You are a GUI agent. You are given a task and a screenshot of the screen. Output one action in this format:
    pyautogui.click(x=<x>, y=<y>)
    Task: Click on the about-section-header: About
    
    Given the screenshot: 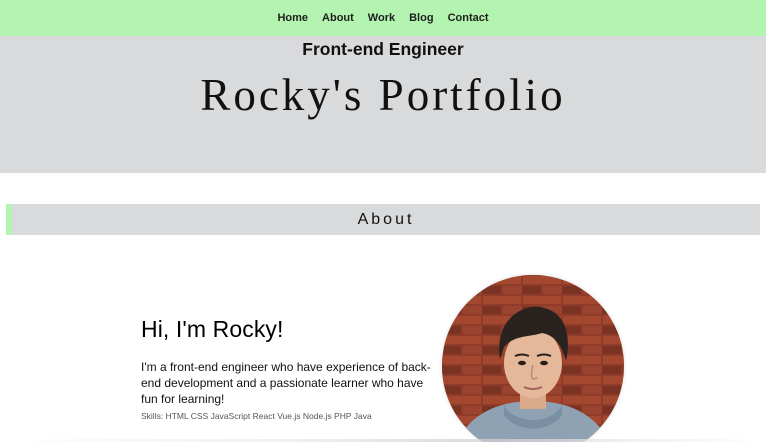 What is the action you would take?
    pyautogui.click(x=383, y=219)
    